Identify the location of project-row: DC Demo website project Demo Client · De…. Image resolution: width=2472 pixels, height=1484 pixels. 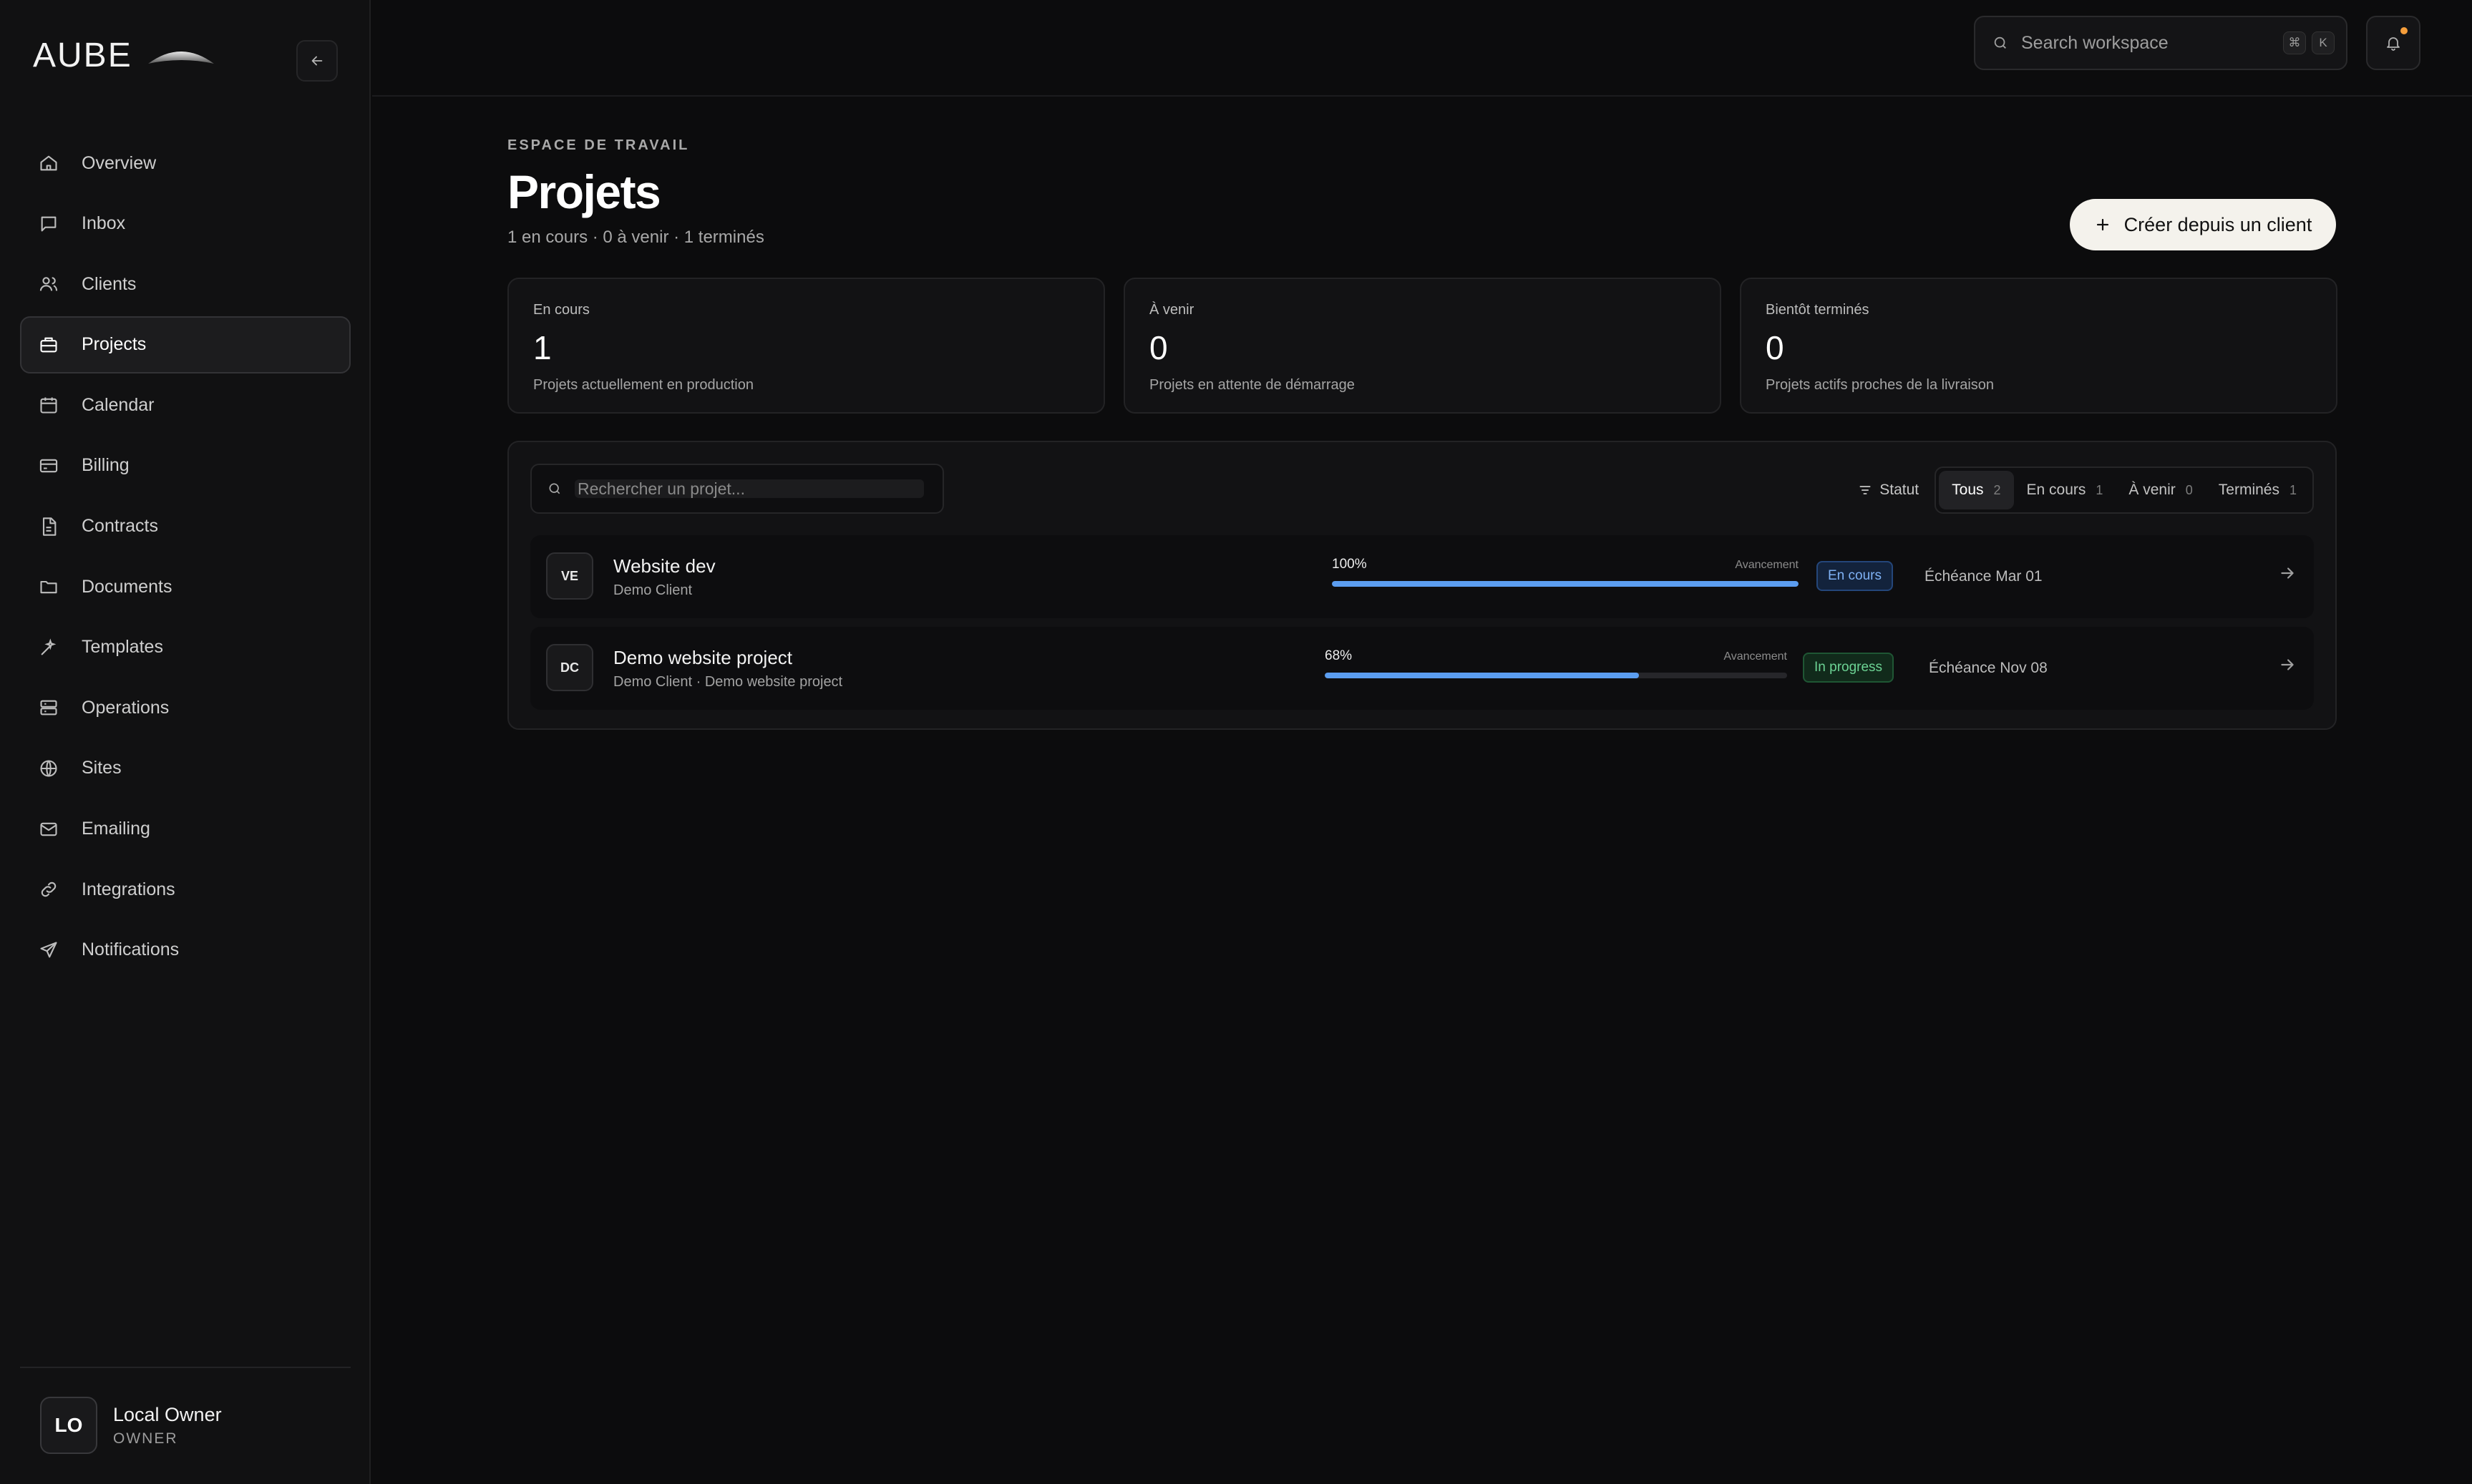
(1422, 668).